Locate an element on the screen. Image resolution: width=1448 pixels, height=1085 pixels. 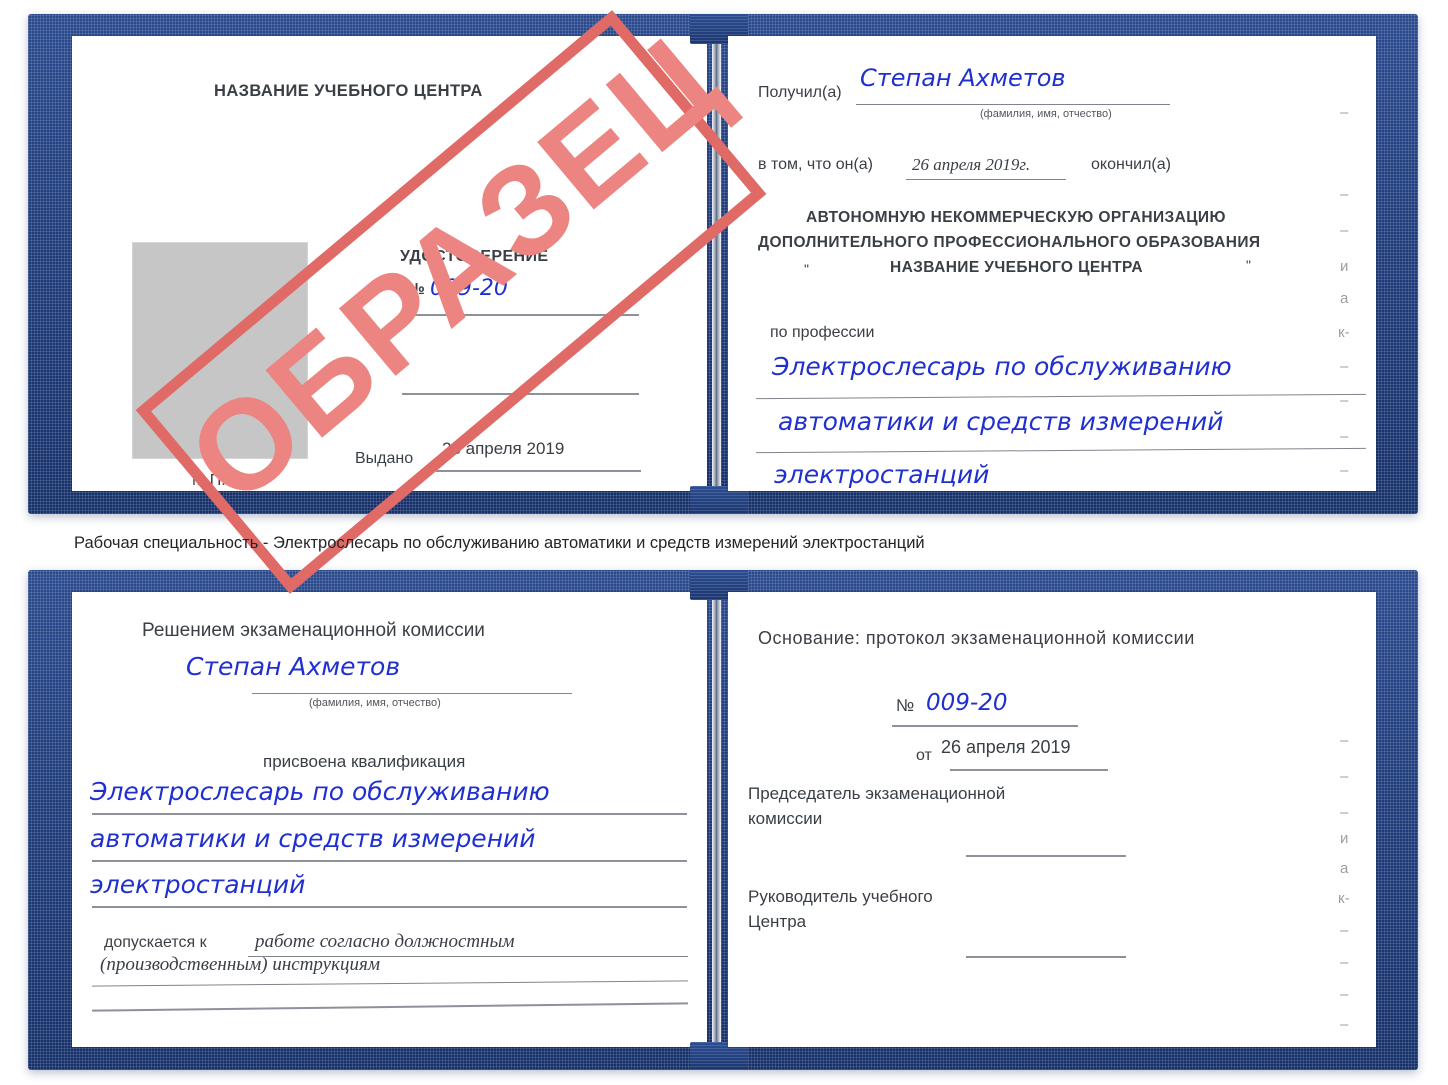
margin-ghost-b2: – is located at coordinates (1344, 812).